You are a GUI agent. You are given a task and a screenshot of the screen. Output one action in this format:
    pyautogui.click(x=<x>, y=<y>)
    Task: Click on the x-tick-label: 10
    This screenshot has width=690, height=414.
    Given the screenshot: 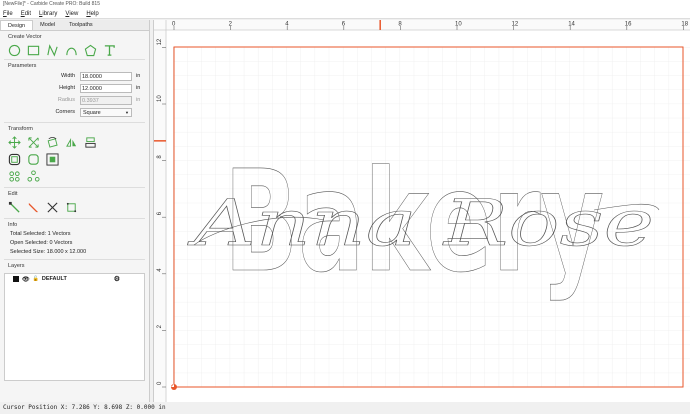 What is the action you would take?
    pyautogui.click(x=458, y=25)
    